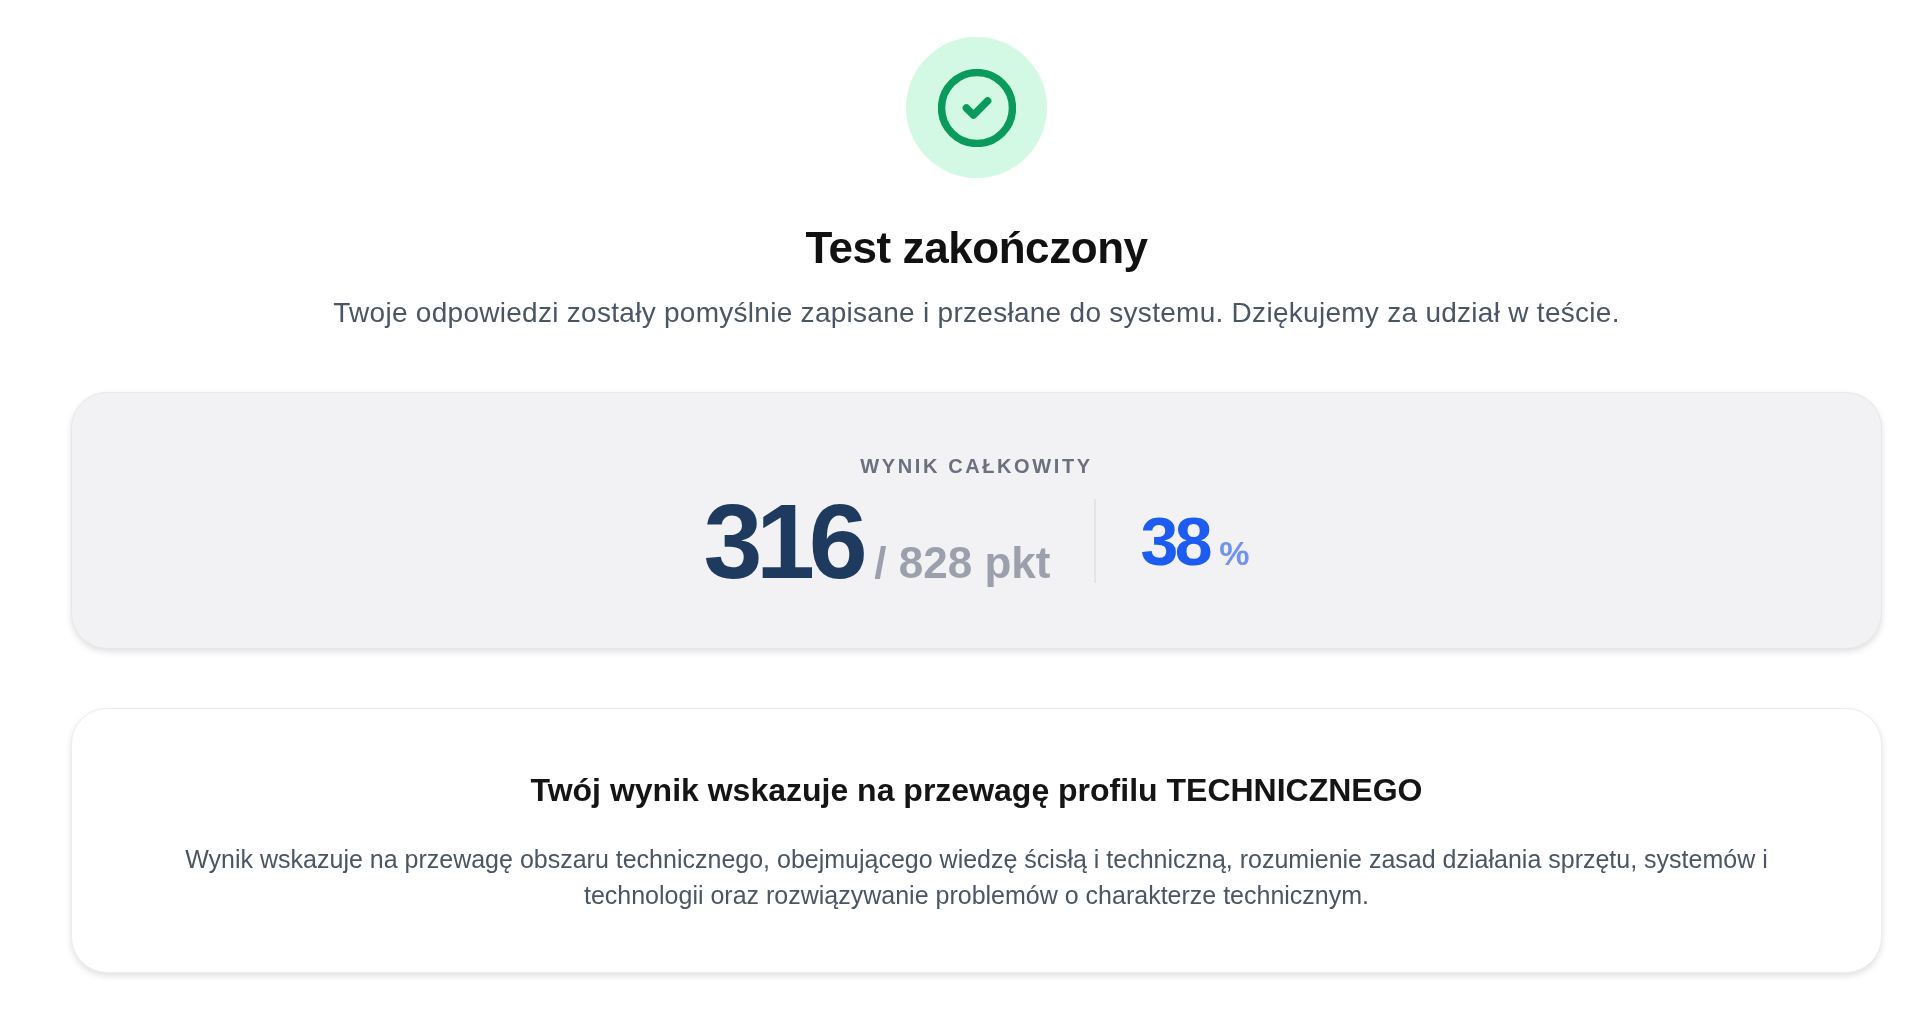  What do you see at coordinates (976, 313) in the screenshot?
I see `message-text: Twoje odpowiedzi zostały pomyślnie zapisane i przesłane do systemu. Dziękujemy za udział w teście.` at bounding box center [976, 313].